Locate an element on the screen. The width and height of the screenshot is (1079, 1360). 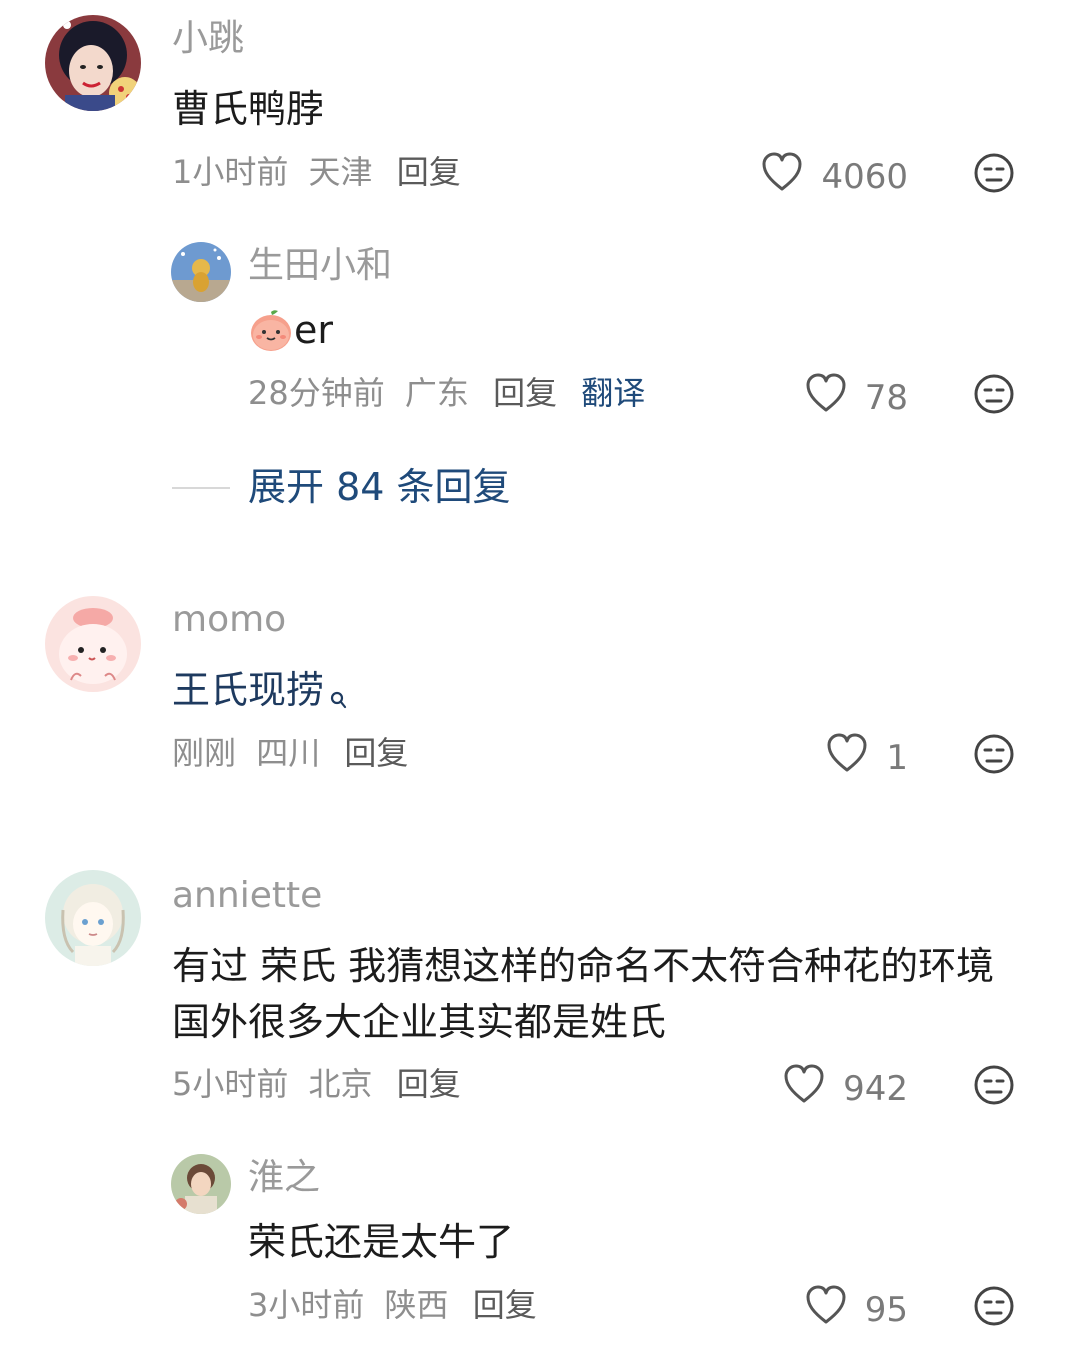
reply-text: er is located at coordinates (290, 330).